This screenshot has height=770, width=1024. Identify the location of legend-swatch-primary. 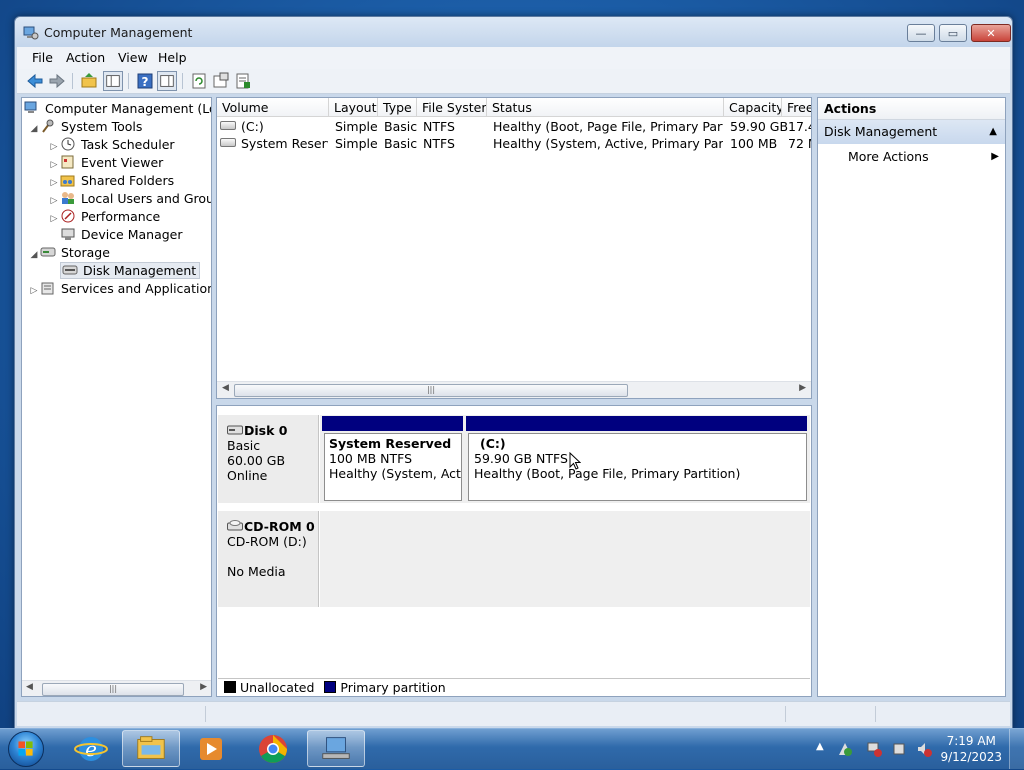
(330, 687).